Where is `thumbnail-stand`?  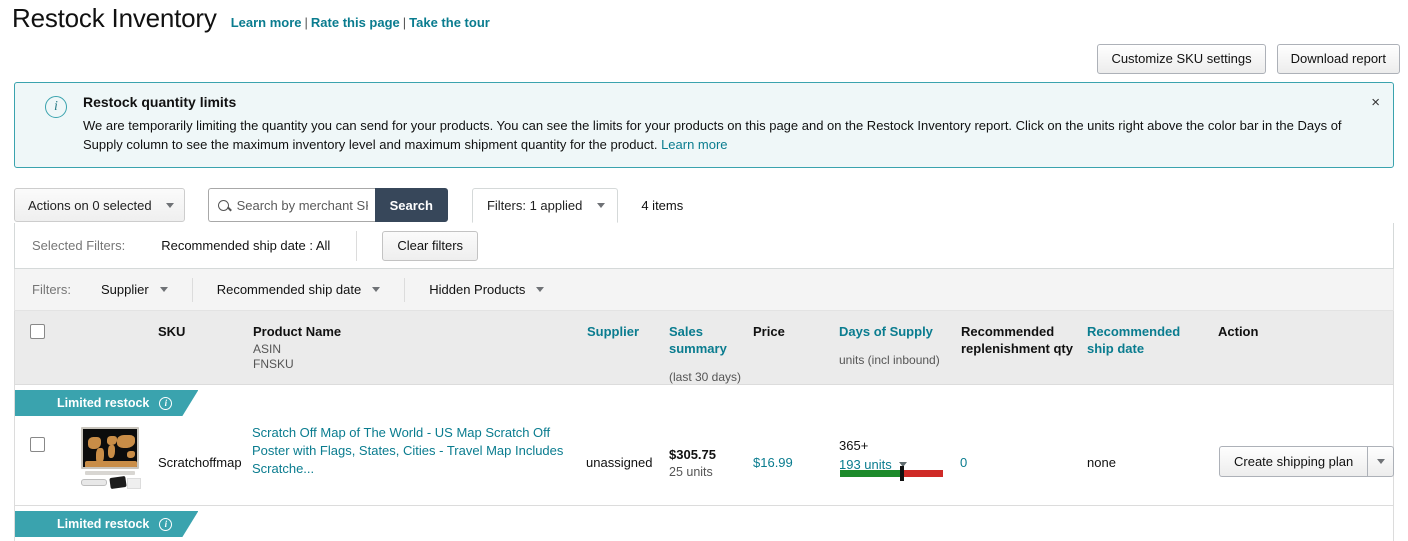 thumbnail-stand is located at coordinates (110, 473).